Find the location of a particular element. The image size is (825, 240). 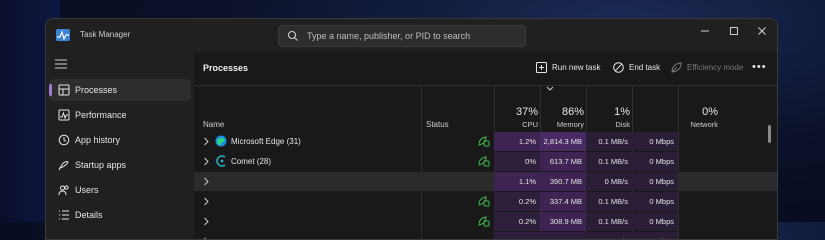

process-name: Microsoft Edge (31) is located at coordinates (266, 141).